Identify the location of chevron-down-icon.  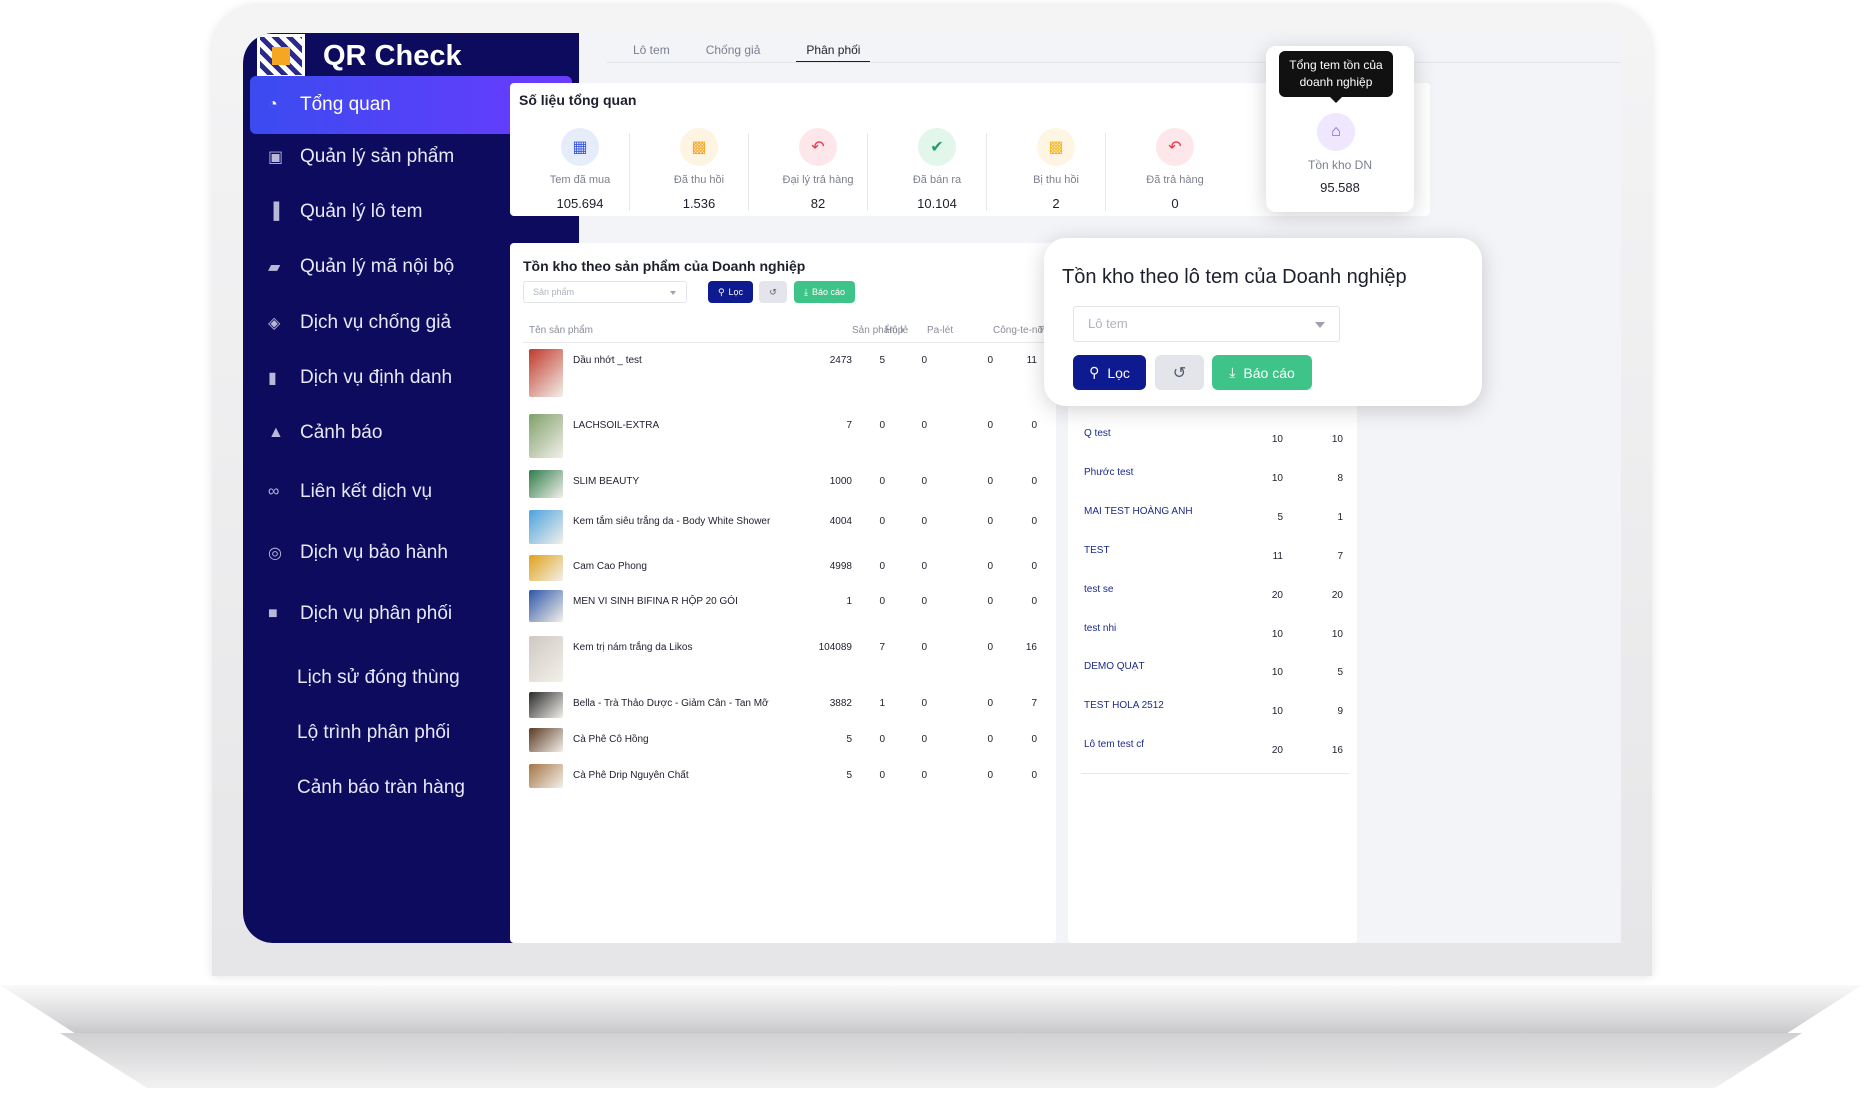
(1320, 325).